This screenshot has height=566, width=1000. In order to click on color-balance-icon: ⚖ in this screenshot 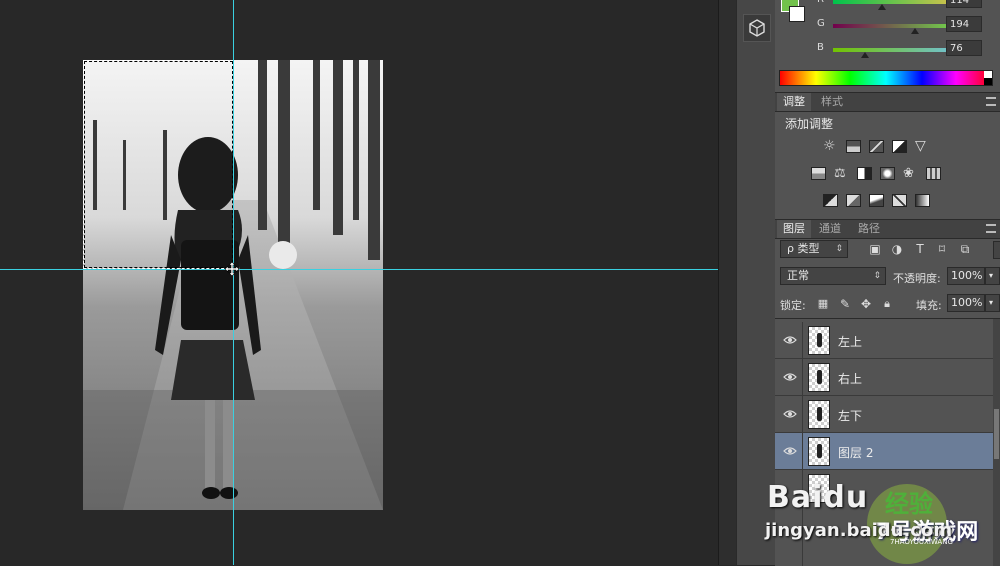, I will do `click(841, 173)`.